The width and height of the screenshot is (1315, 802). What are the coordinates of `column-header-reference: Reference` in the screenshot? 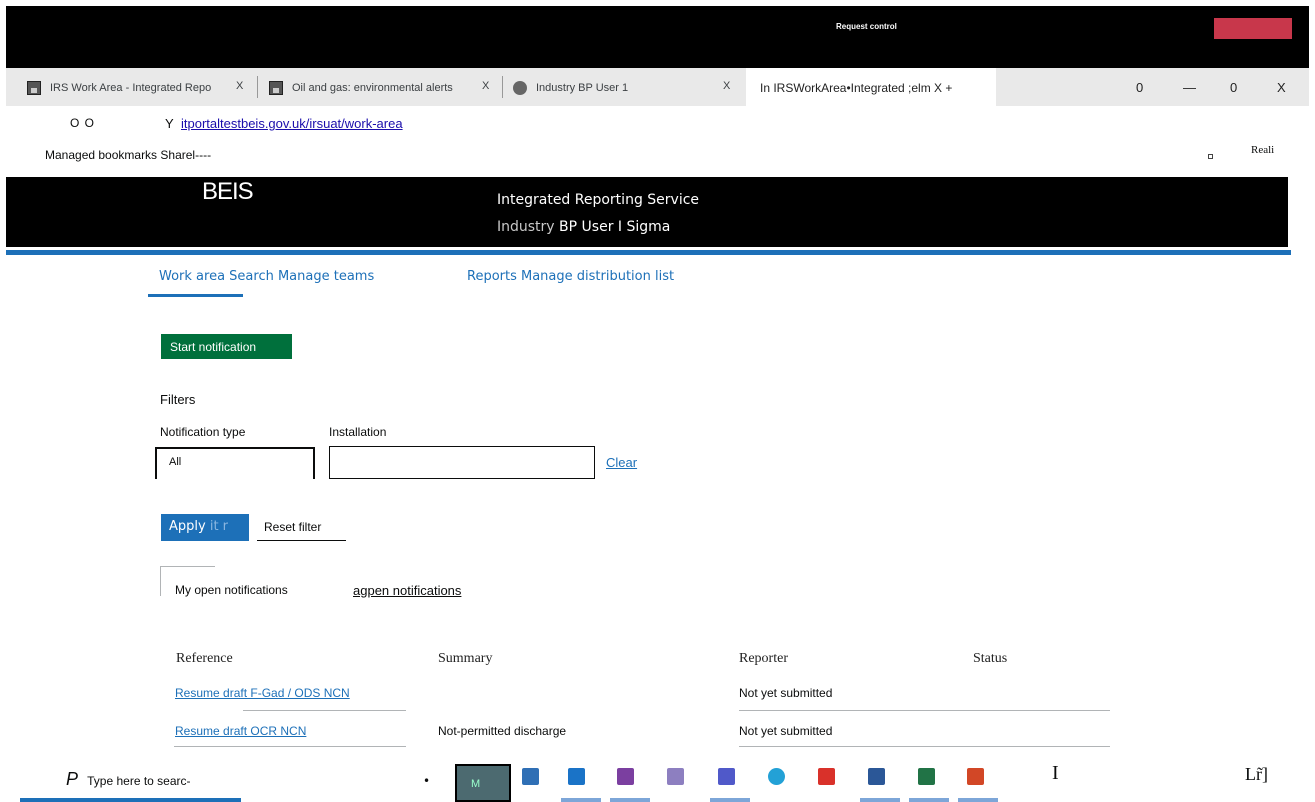 It's located at (204, 658).